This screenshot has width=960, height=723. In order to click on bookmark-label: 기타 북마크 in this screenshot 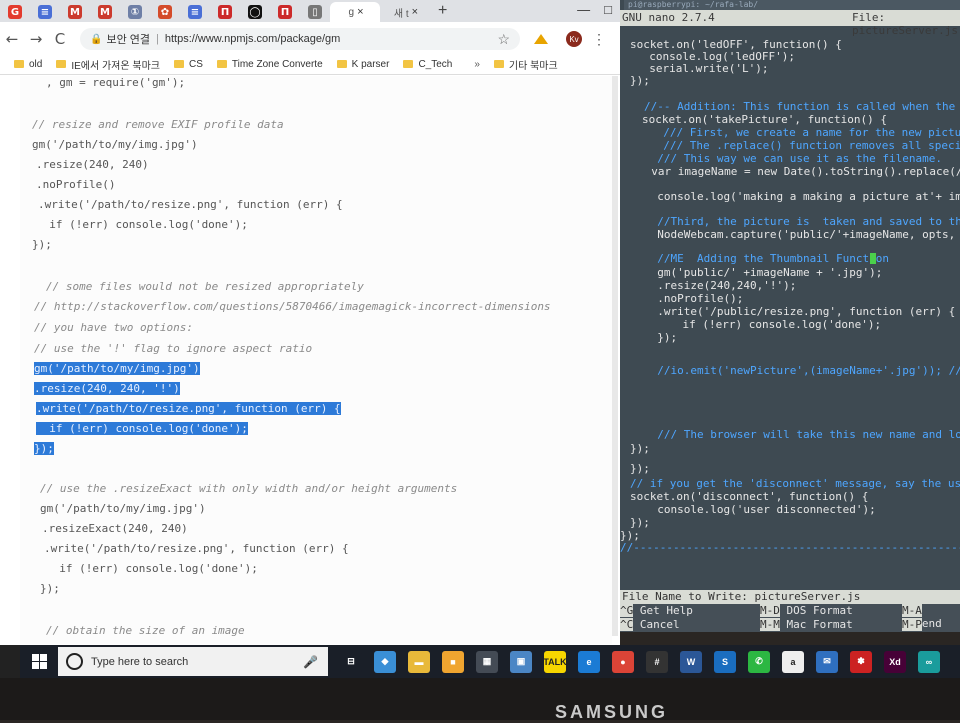, I will do `click(533, 66)`.